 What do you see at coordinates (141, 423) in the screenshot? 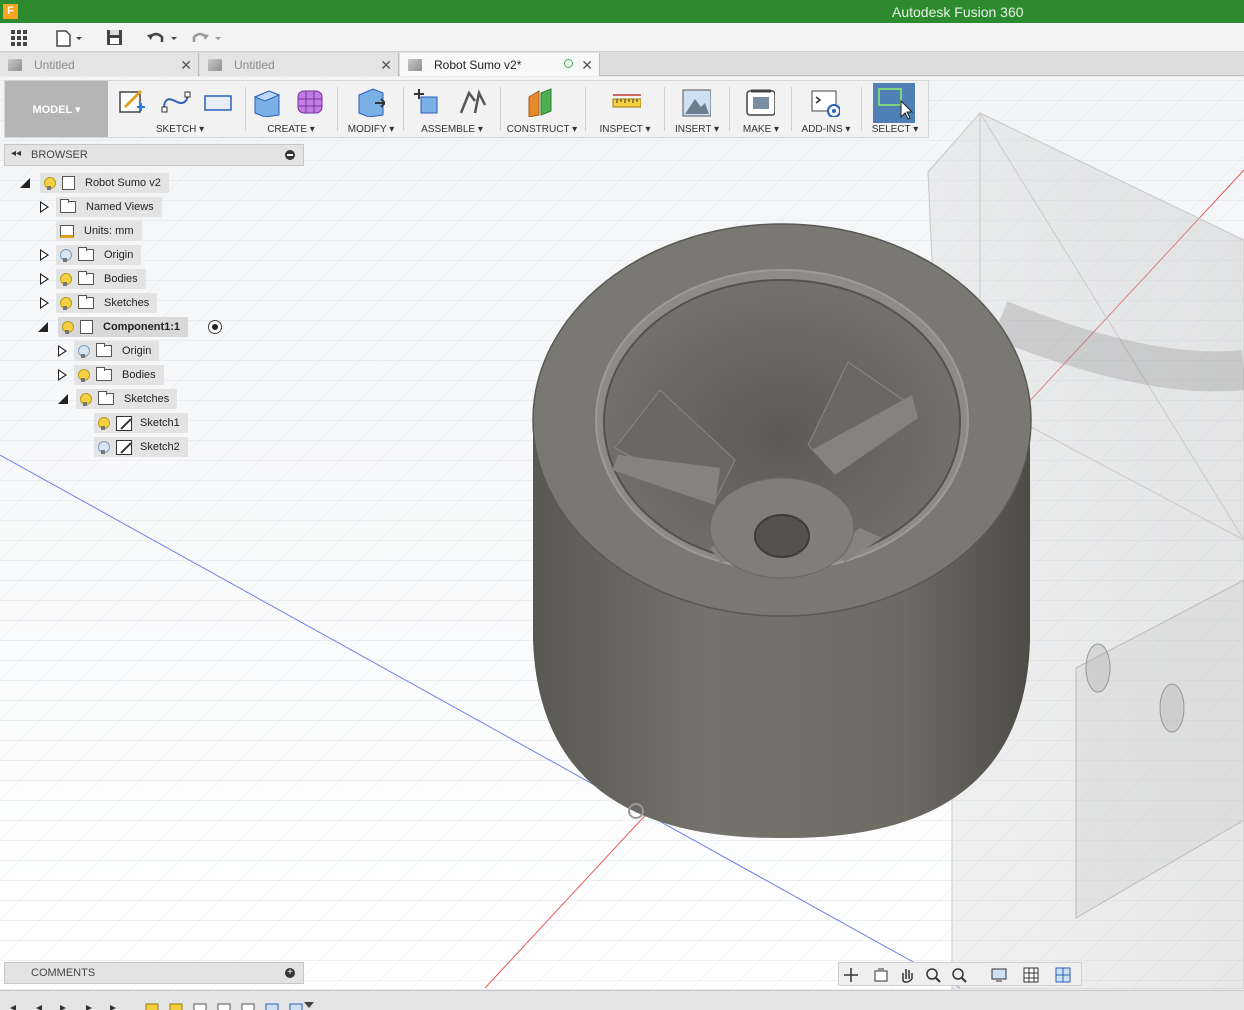
I see `tree-sketch1: Sketch1` at bounding box center [141, 423].